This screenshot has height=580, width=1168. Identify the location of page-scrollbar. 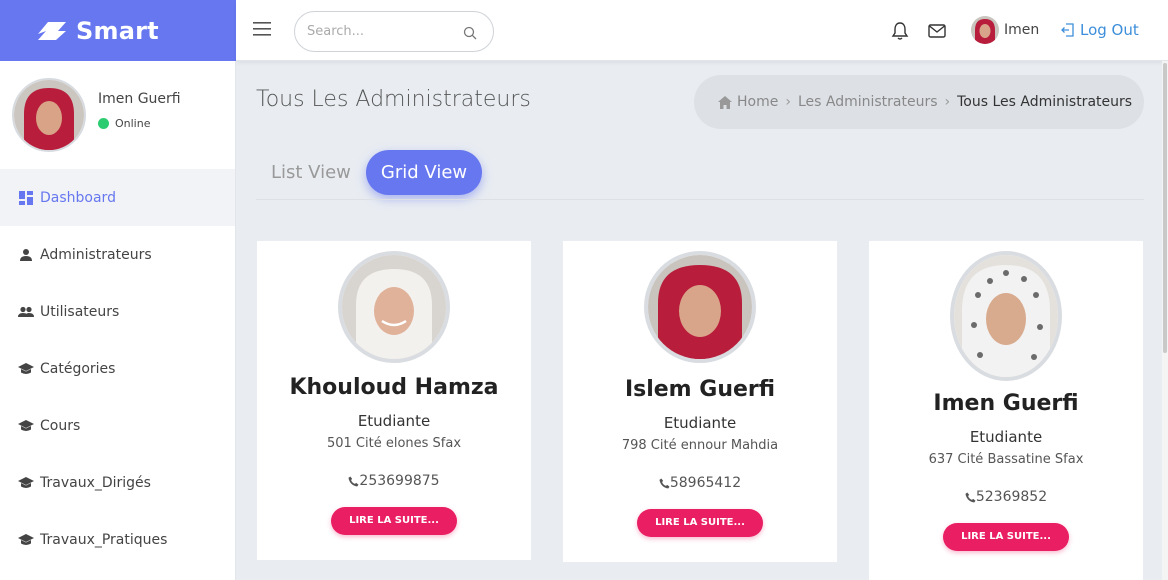
(1165, 320).